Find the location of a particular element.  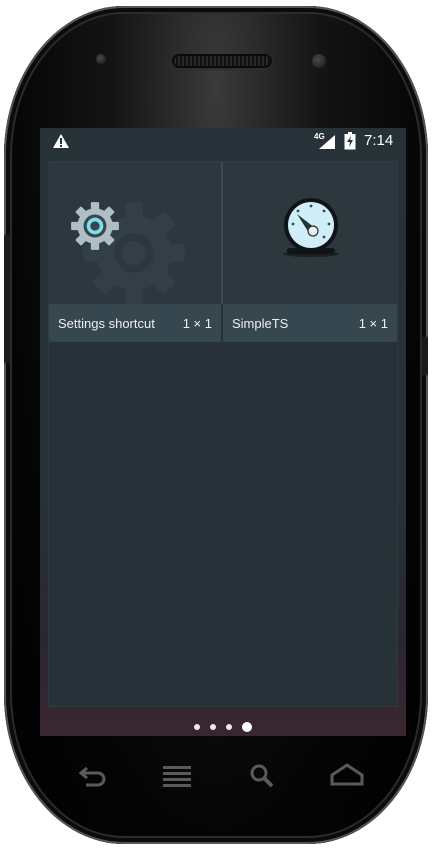

widget-item-settings-shortcut: Settings shortcut 1 × 1 is located at coordinates (135, 252).